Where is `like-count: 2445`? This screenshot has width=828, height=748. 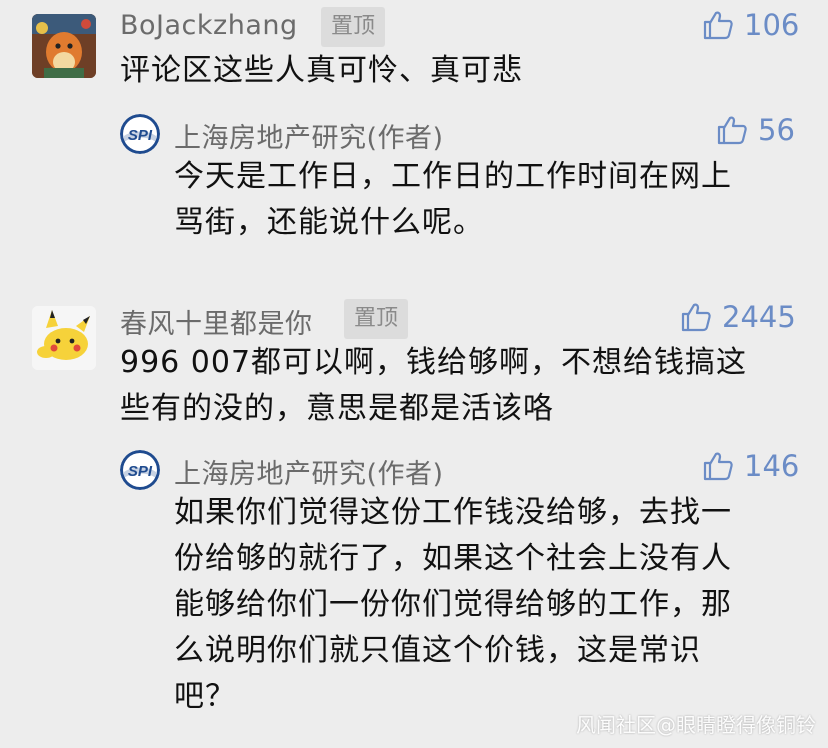
like-count: 2445 is located at coordinates (759, 317).